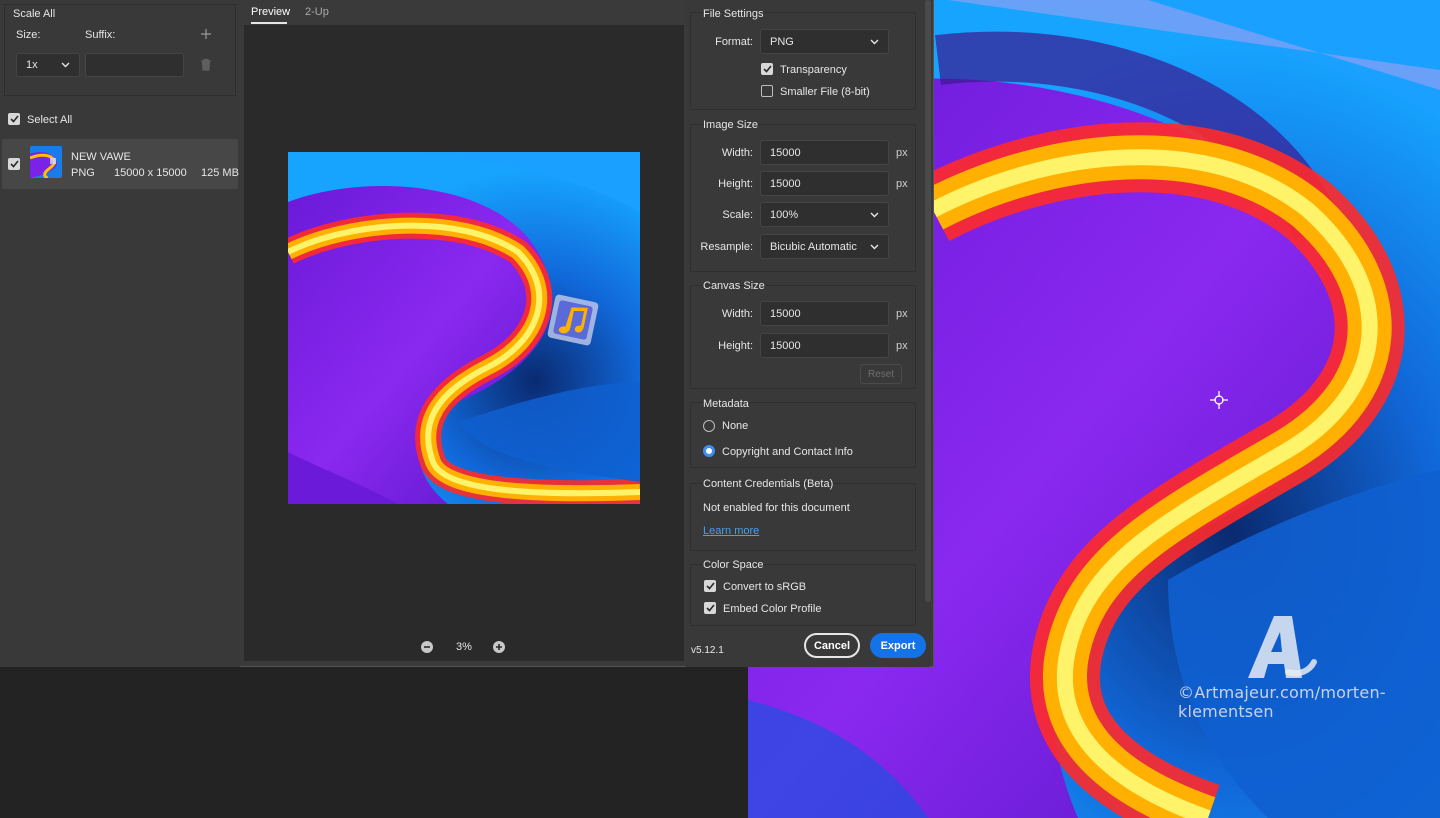 This screenshot has height=818, width=1440. What do you see at coordinates (120, 333) in the screenshot?
I see `assets-panel` at bounding box center [120, 333].